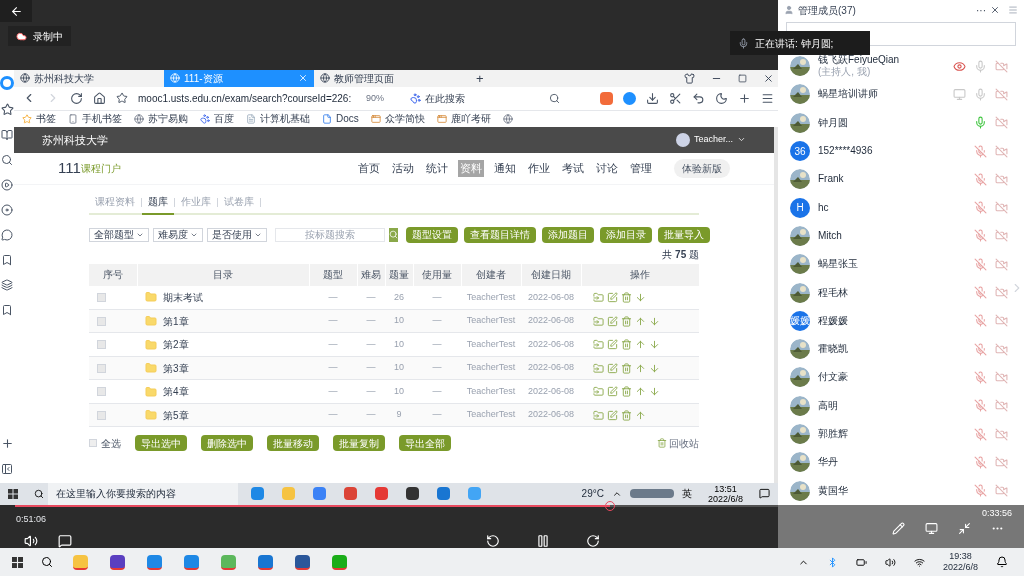  Describe the element at coordinates (593, 541) in the screenshot. I see `forward-icon` at that location.